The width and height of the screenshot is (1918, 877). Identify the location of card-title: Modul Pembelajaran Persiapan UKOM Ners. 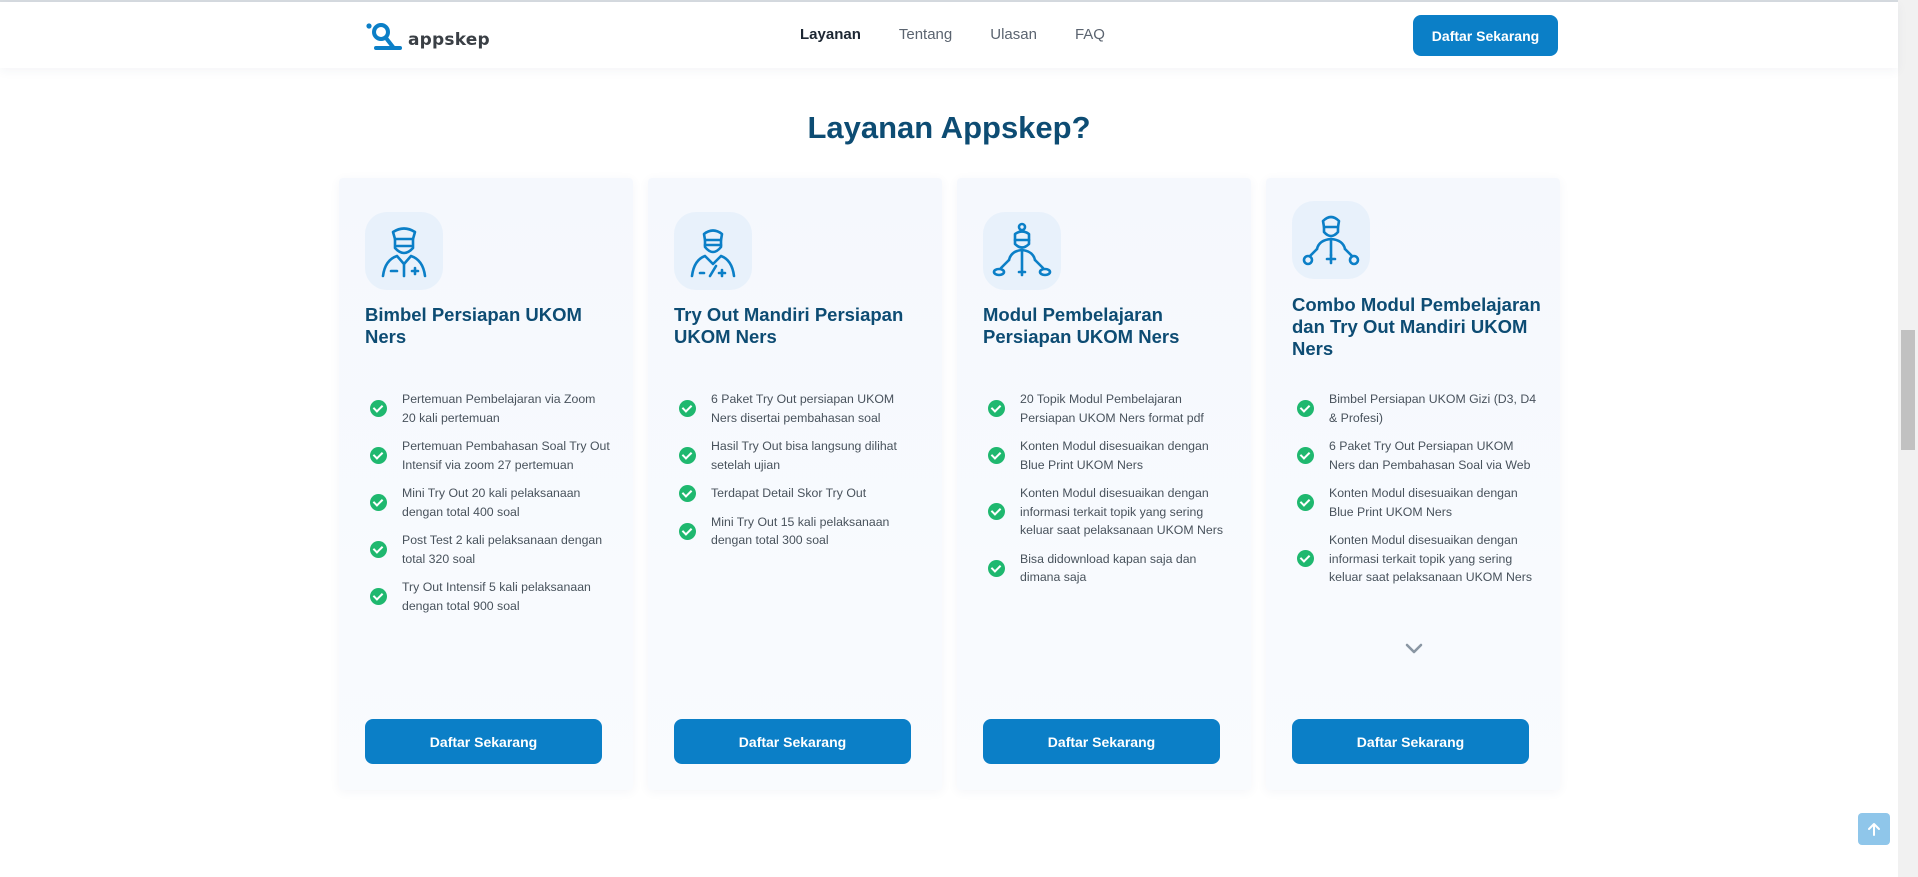
(1081, 325).